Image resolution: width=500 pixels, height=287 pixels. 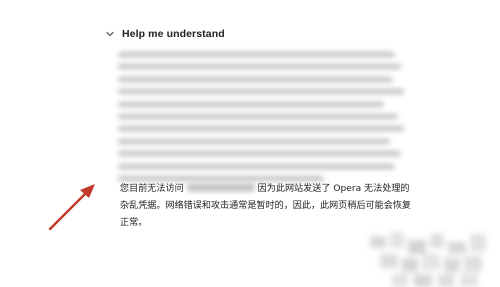 I want to click on message-prefix: 您目前无法访问, so click(x=152, y=189).